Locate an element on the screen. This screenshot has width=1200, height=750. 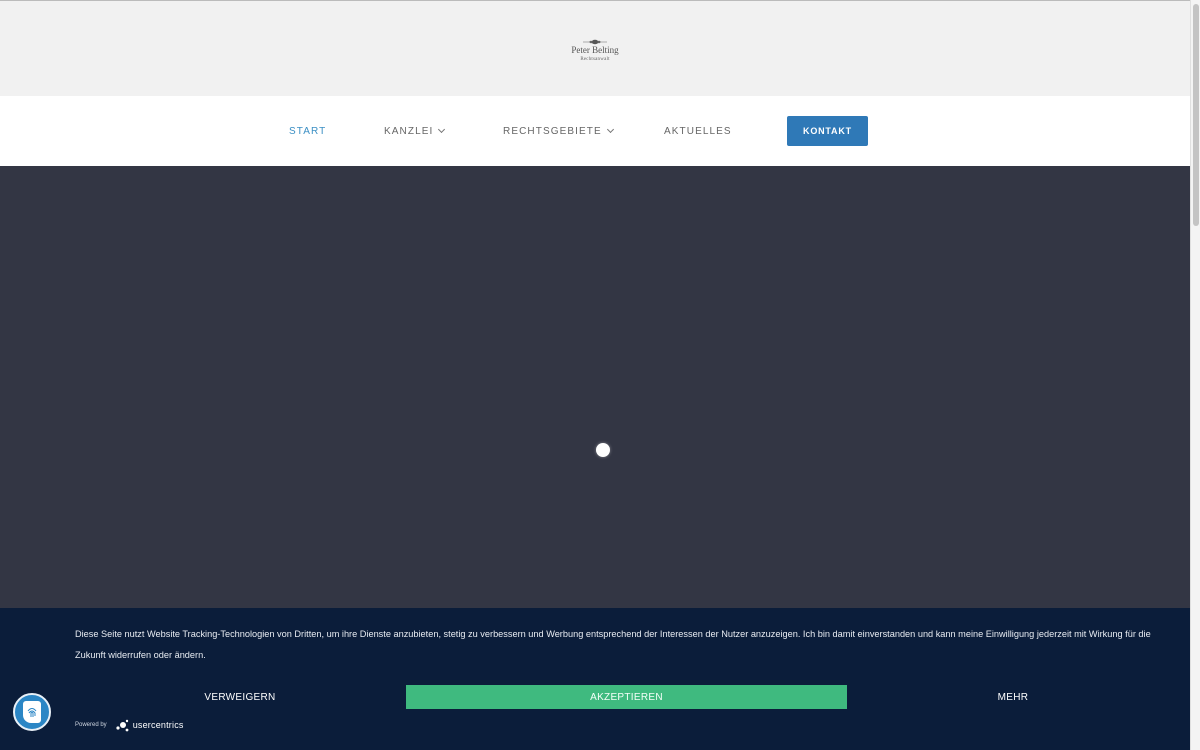
nav-item-label: RECHTSGEBIETE is located at coordinates (552, 131).